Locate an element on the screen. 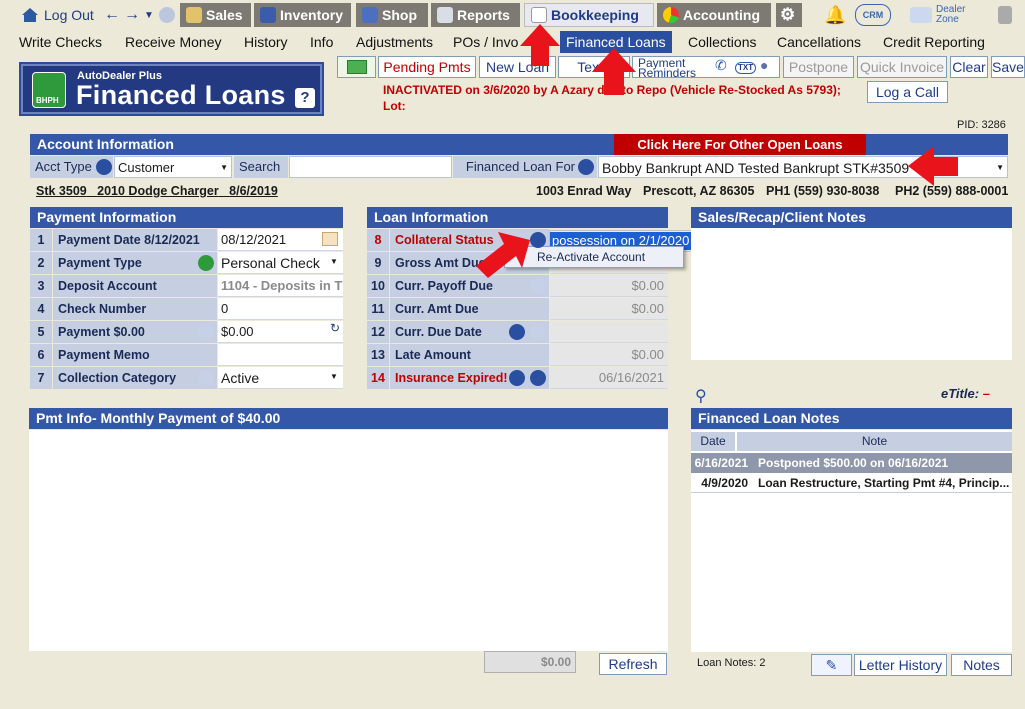 Image resolution: width=1025 pixels, height=709 pixels. payment-reminders-button: Payment Reminders ✆ TXT ● is located at coordinates (706, 67).